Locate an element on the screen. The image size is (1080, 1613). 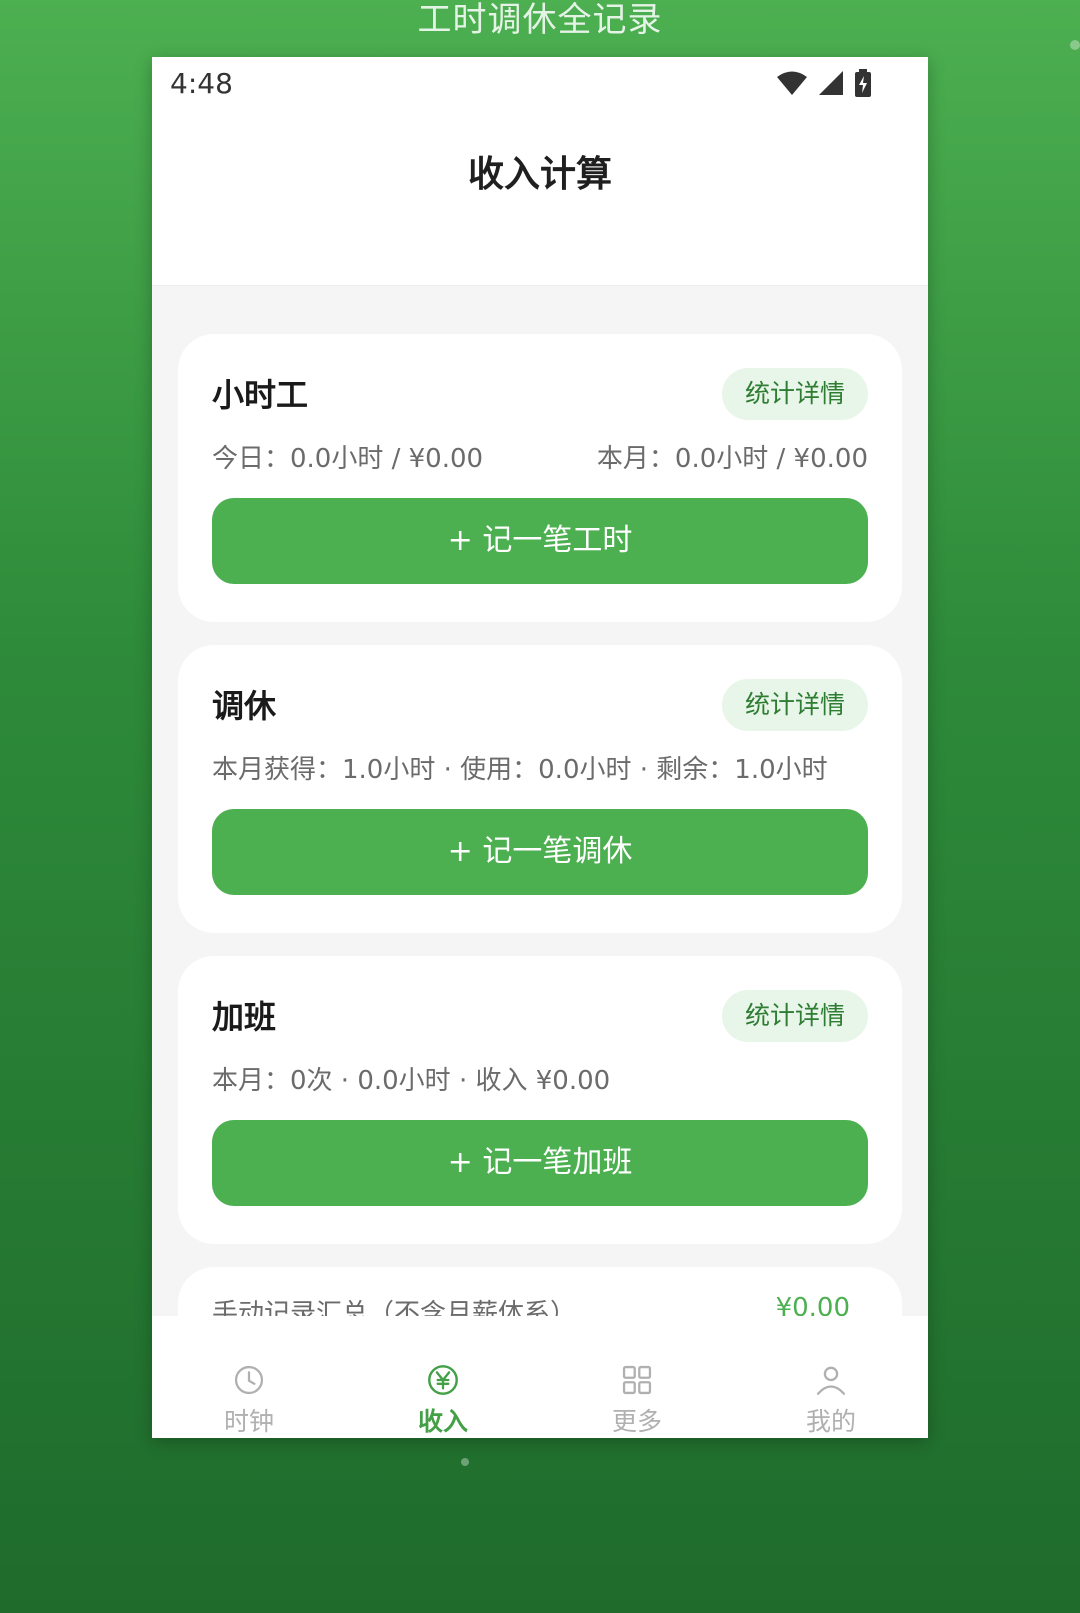
add-overtime-button: + 记一笔加班 is located at coordinates (540, 1163).